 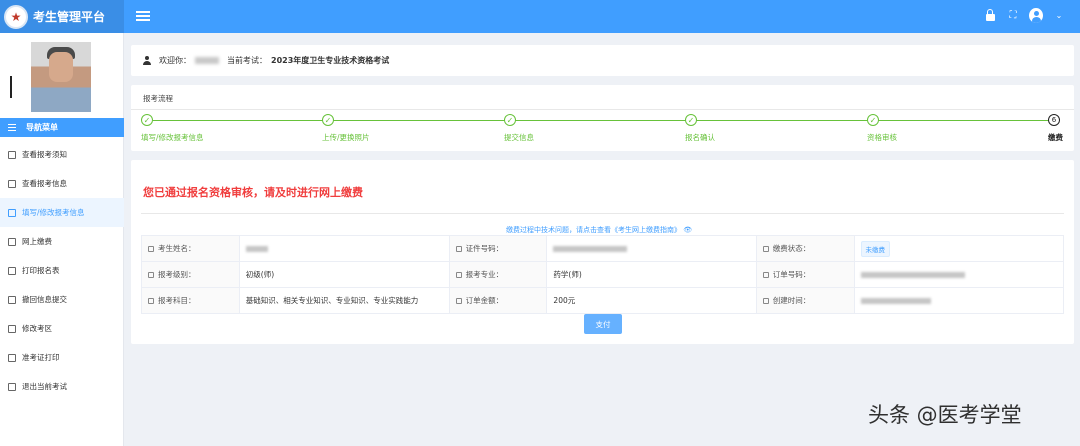 What do you see at coordinates (805, 248) in the screenshot?
I see `info-label: 缴费状态：` at bounding box center [805, 248].